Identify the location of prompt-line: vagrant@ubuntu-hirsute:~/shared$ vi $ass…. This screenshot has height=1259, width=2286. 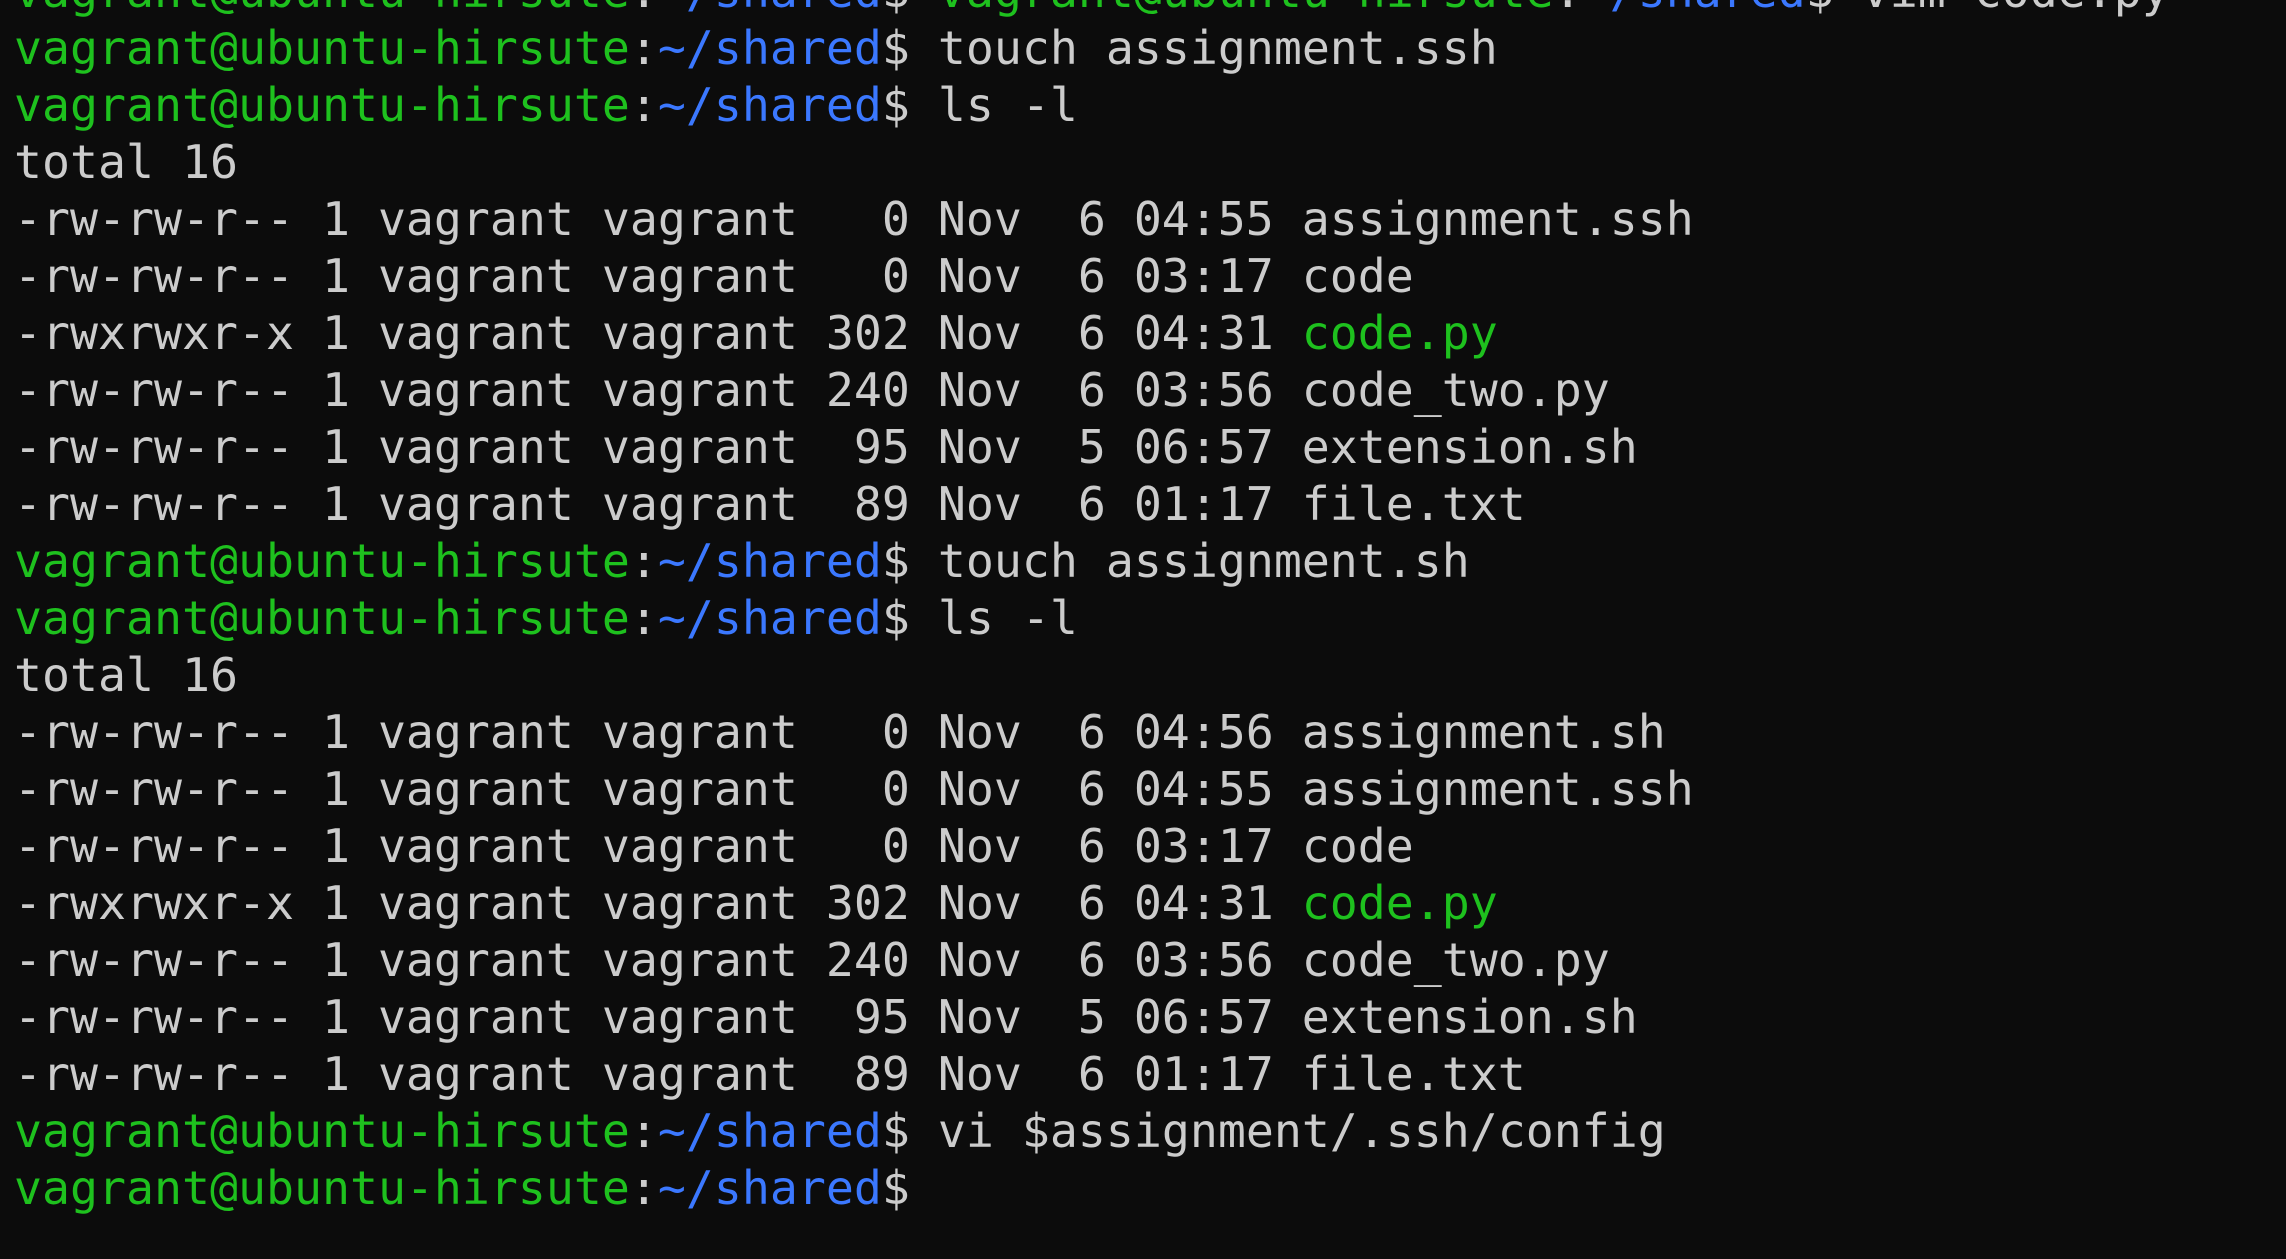
(1092, 1131).